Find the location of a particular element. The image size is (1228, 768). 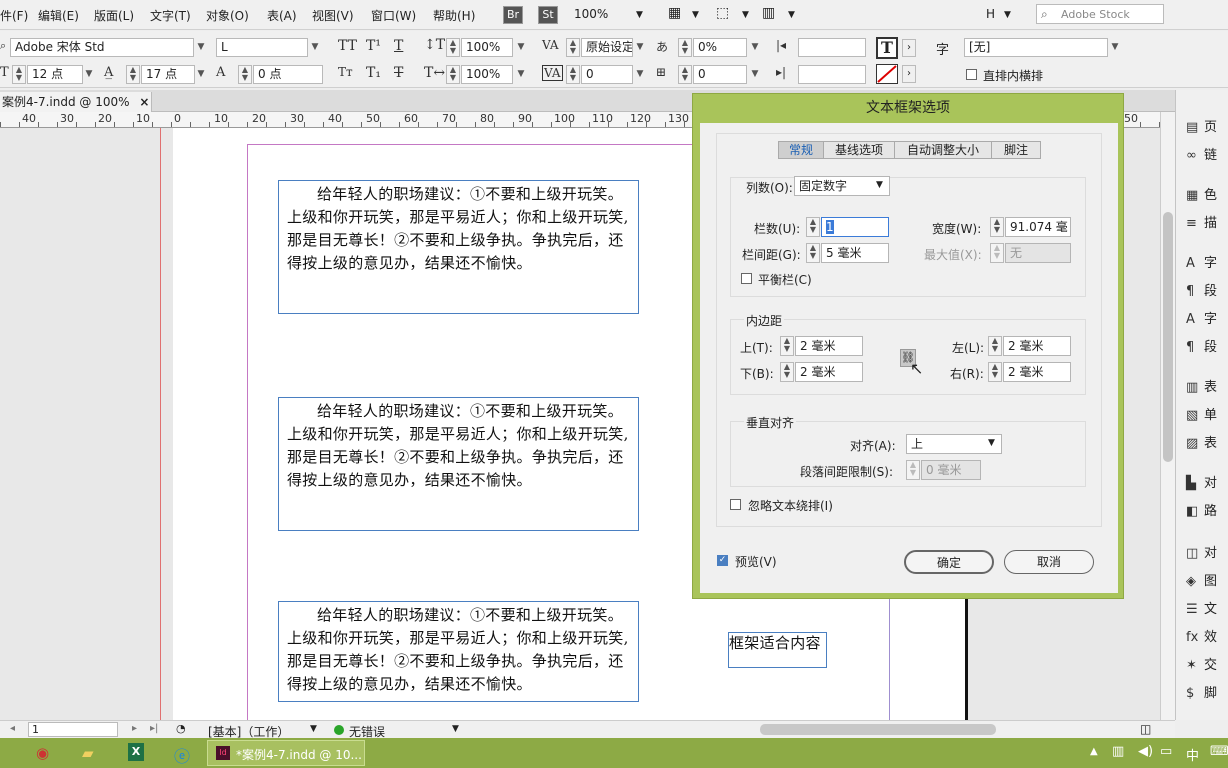

network-icon: ▥ is located at coordinates (1118, 751).